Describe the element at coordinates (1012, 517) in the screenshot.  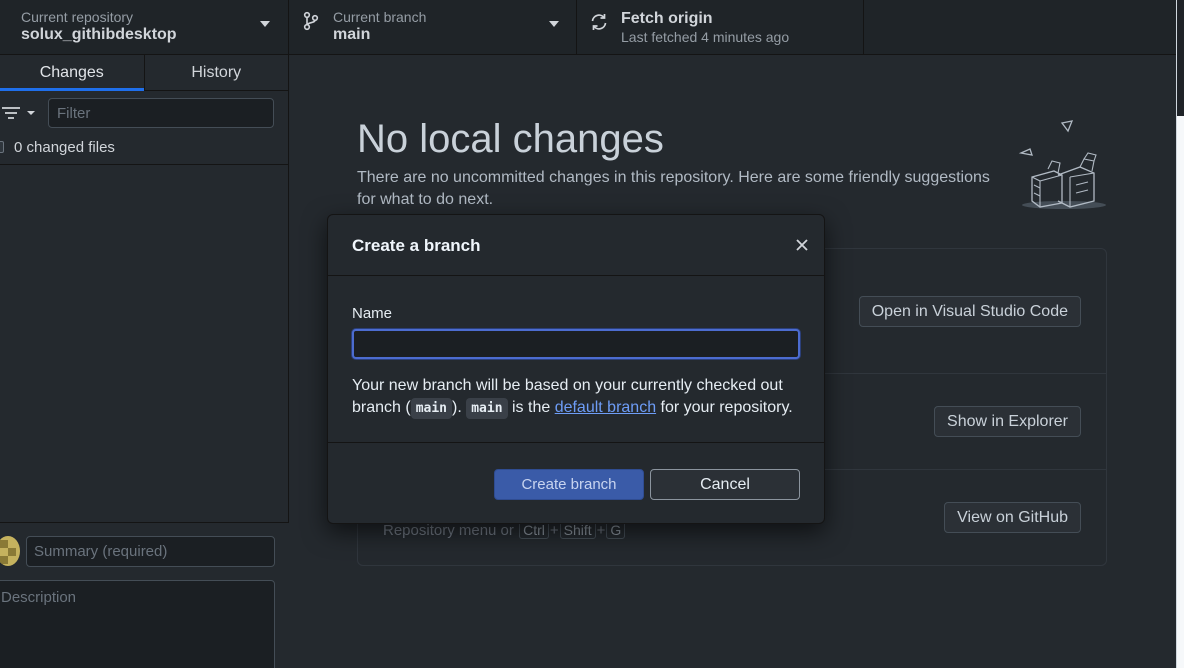
I see `view-on-github-button: View on GitHub` at that location.